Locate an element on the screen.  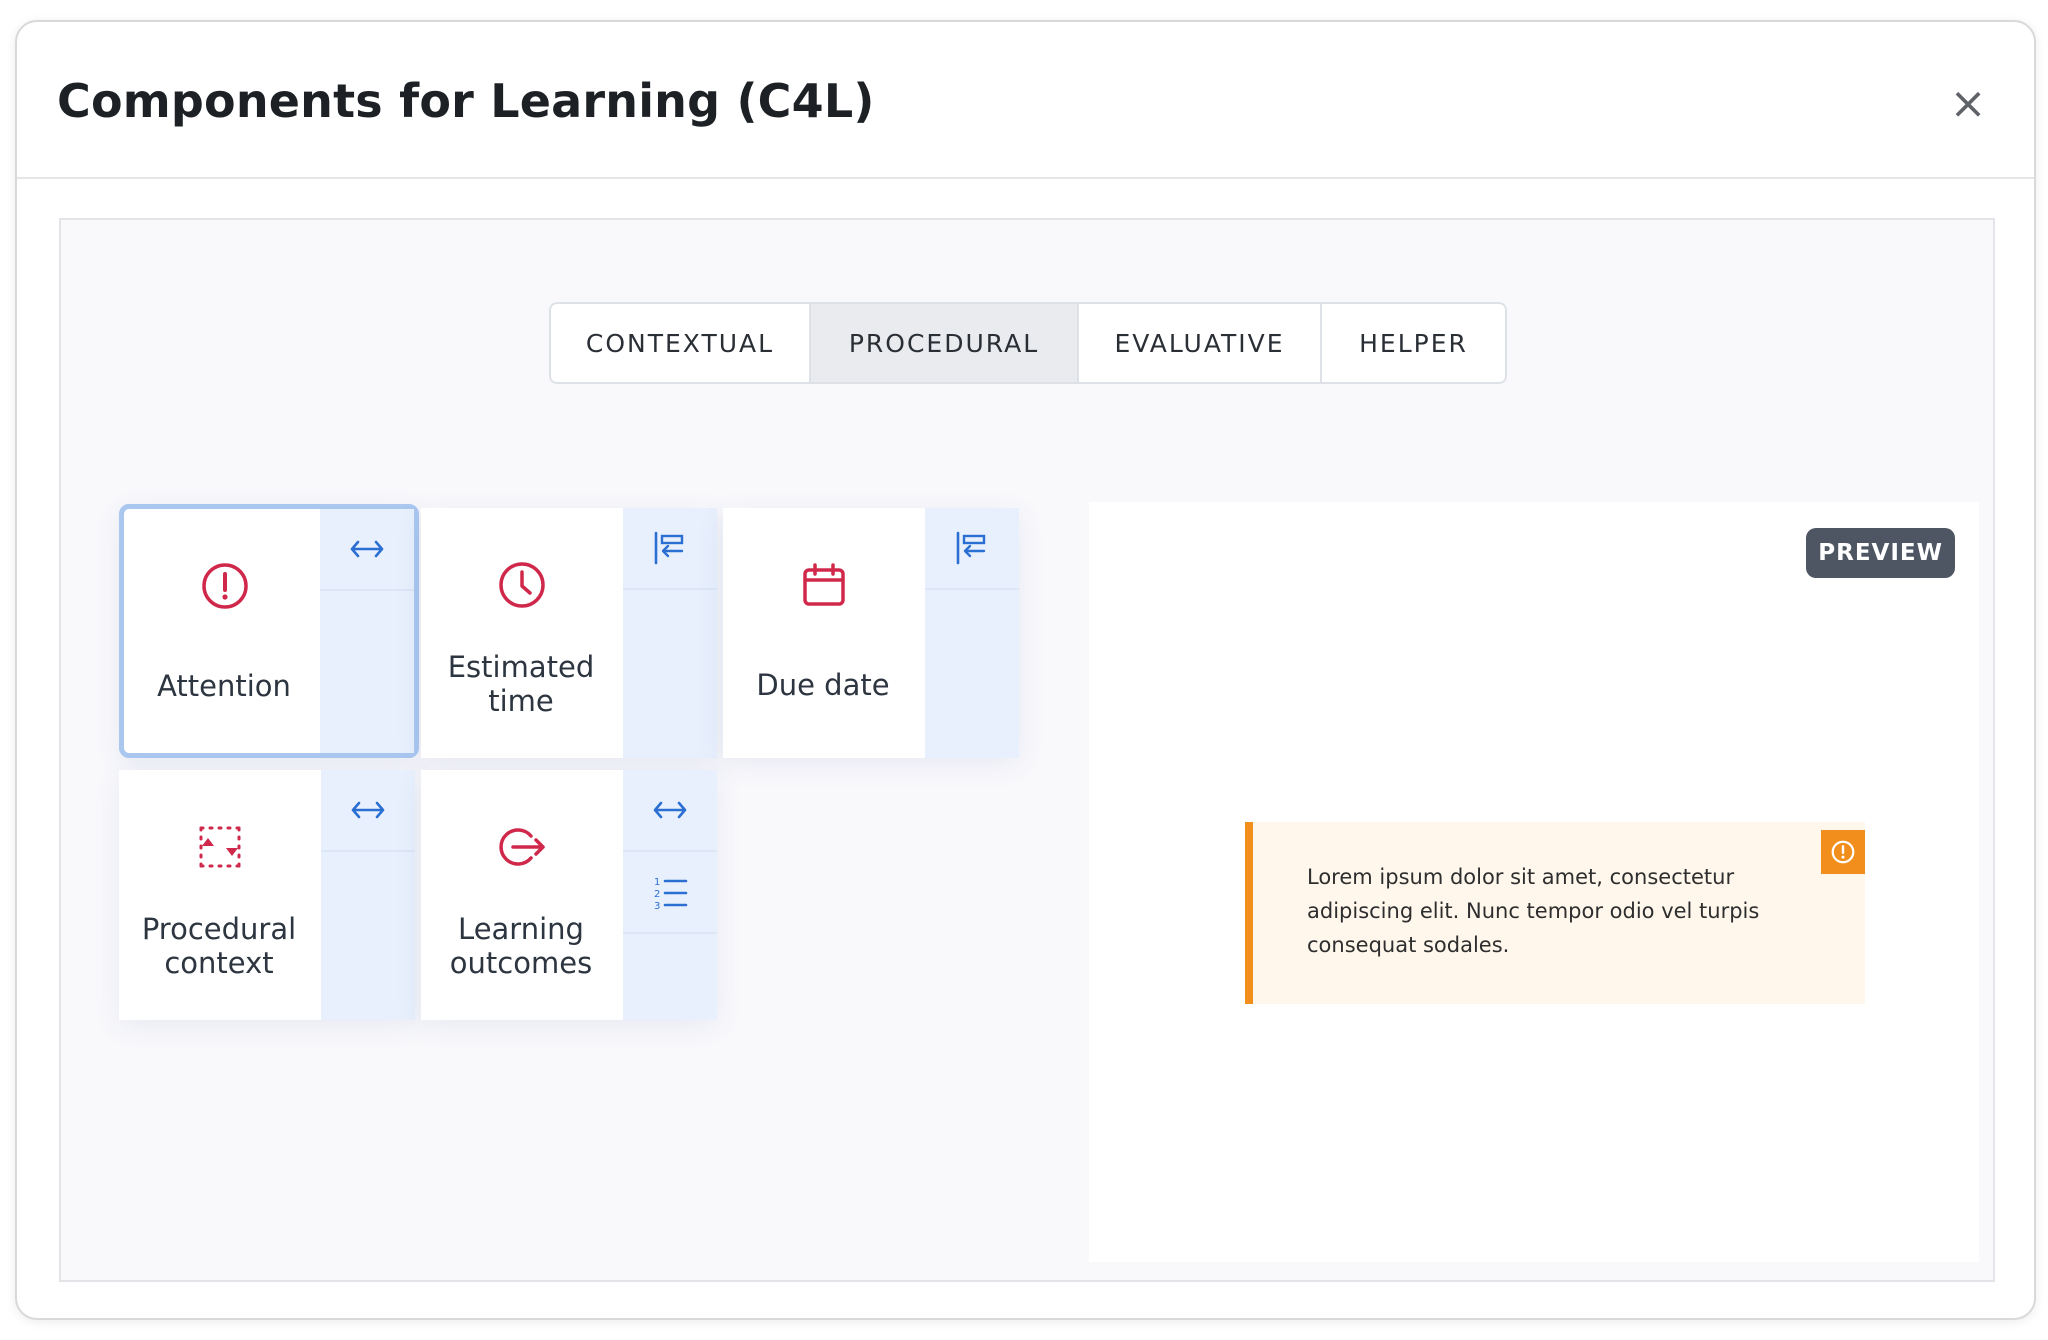
category-tabs: CONTEXTUAL PROCEDURAL EVALUATIVE HELPER is located at coordinates (1028, 343).